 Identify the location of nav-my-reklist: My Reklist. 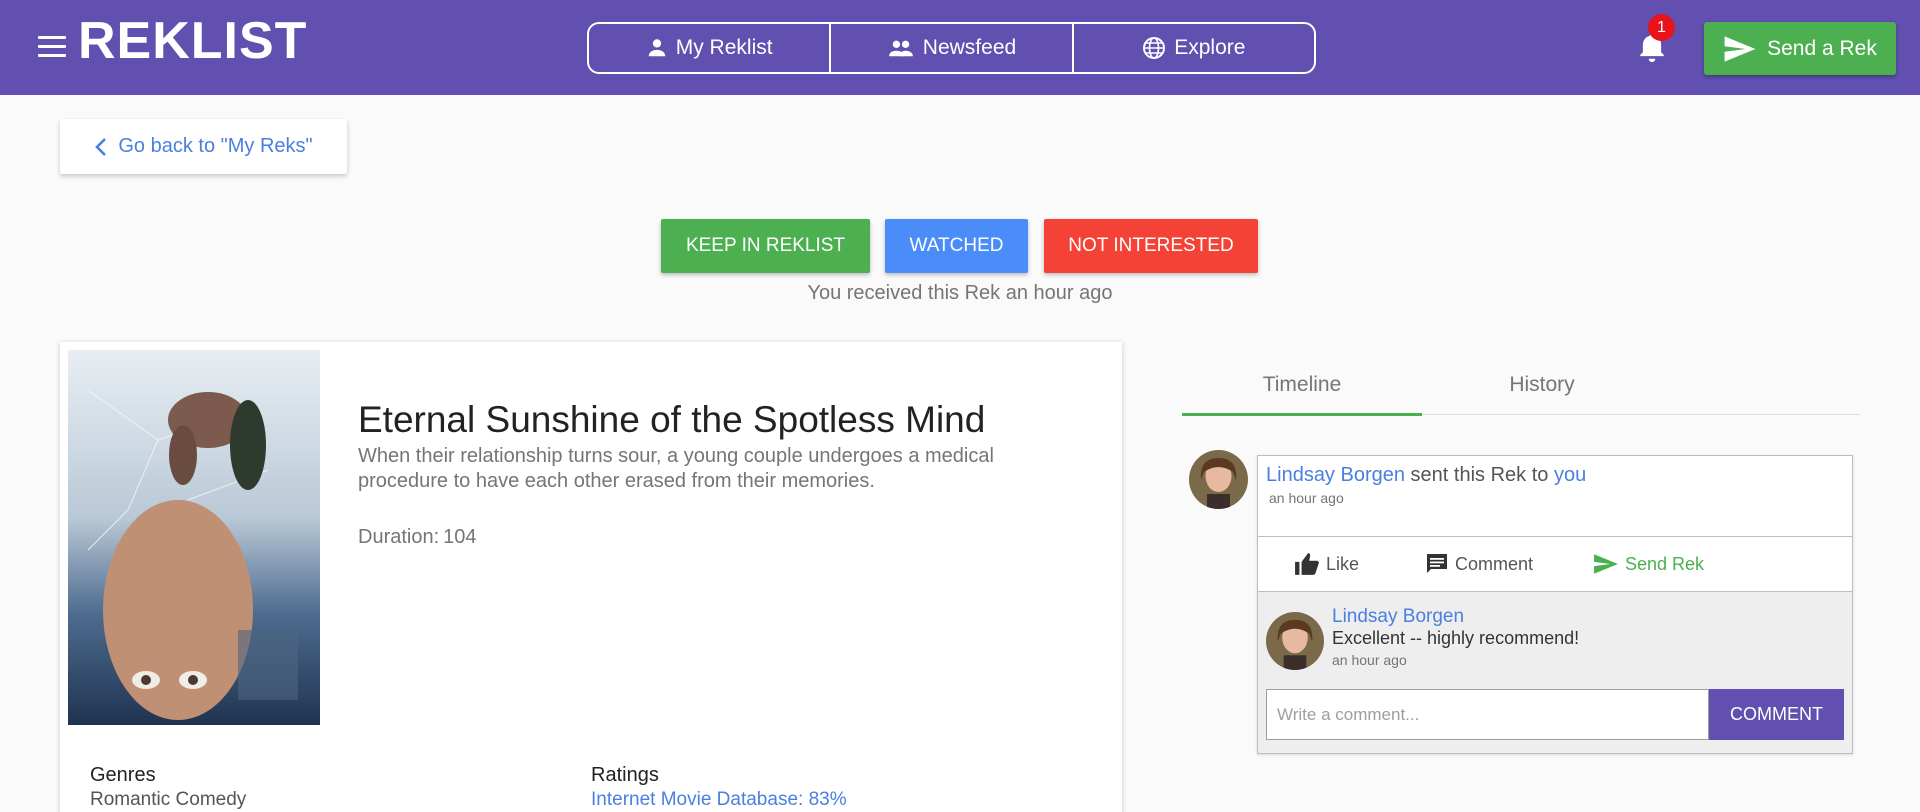
(709, 48).